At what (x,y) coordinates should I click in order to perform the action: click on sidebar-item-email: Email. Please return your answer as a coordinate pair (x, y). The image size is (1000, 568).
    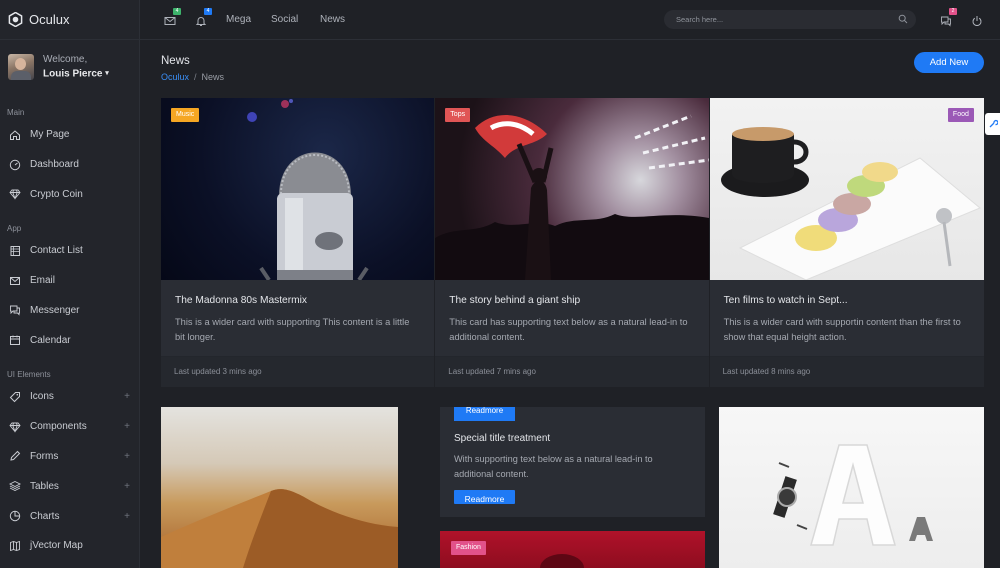
    Looking at the image, I should click on (70, 281).